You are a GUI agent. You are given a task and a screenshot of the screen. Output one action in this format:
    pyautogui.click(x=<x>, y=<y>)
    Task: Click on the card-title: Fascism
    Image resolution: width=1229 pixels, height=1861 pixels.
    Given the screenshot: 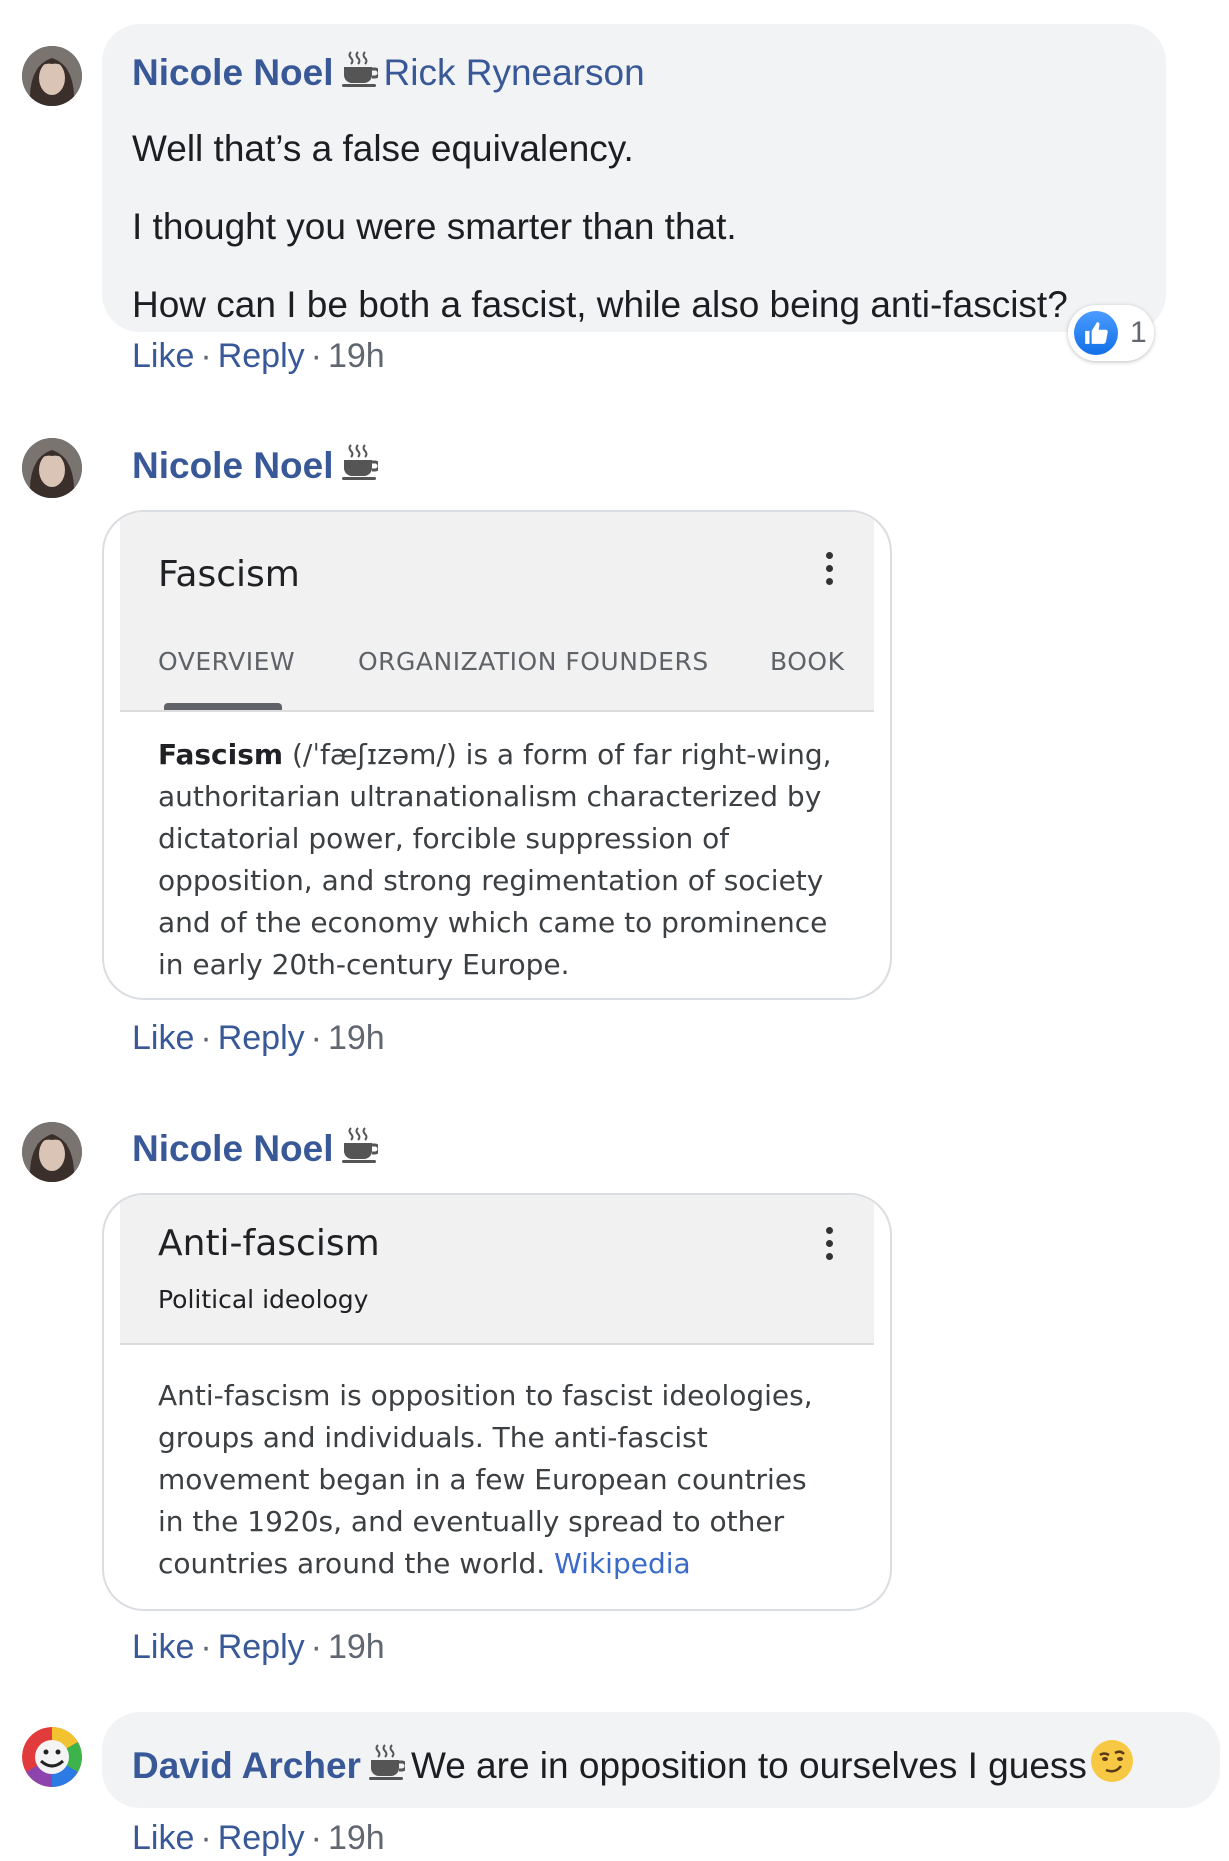 What is the action you would take?
    pyautogui.click(x=229, y=574)
    